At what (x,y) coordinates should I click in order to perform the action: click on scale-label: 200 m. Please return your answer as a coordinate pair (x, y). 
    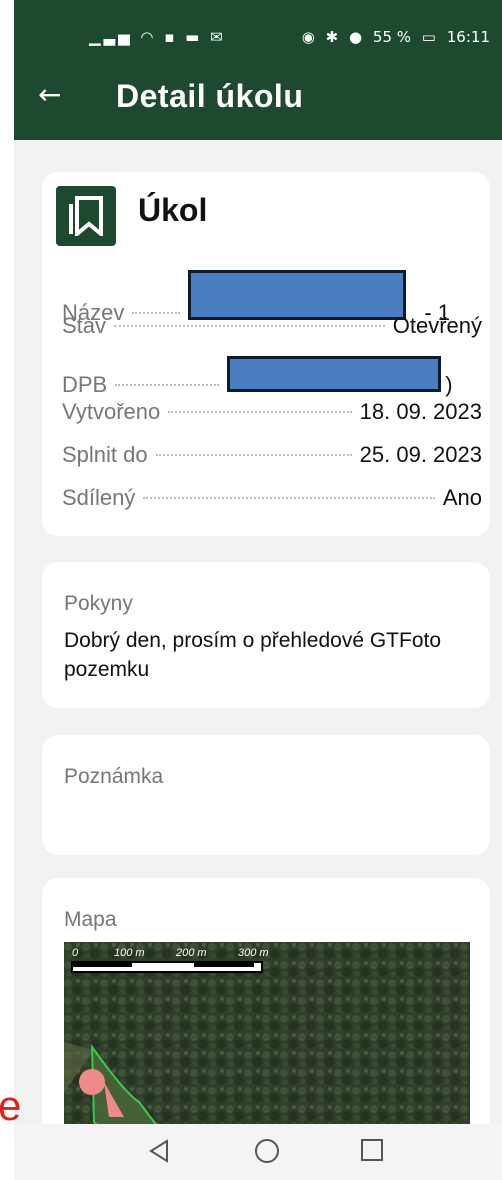
    Looking at the image, I should click on (191, 953).